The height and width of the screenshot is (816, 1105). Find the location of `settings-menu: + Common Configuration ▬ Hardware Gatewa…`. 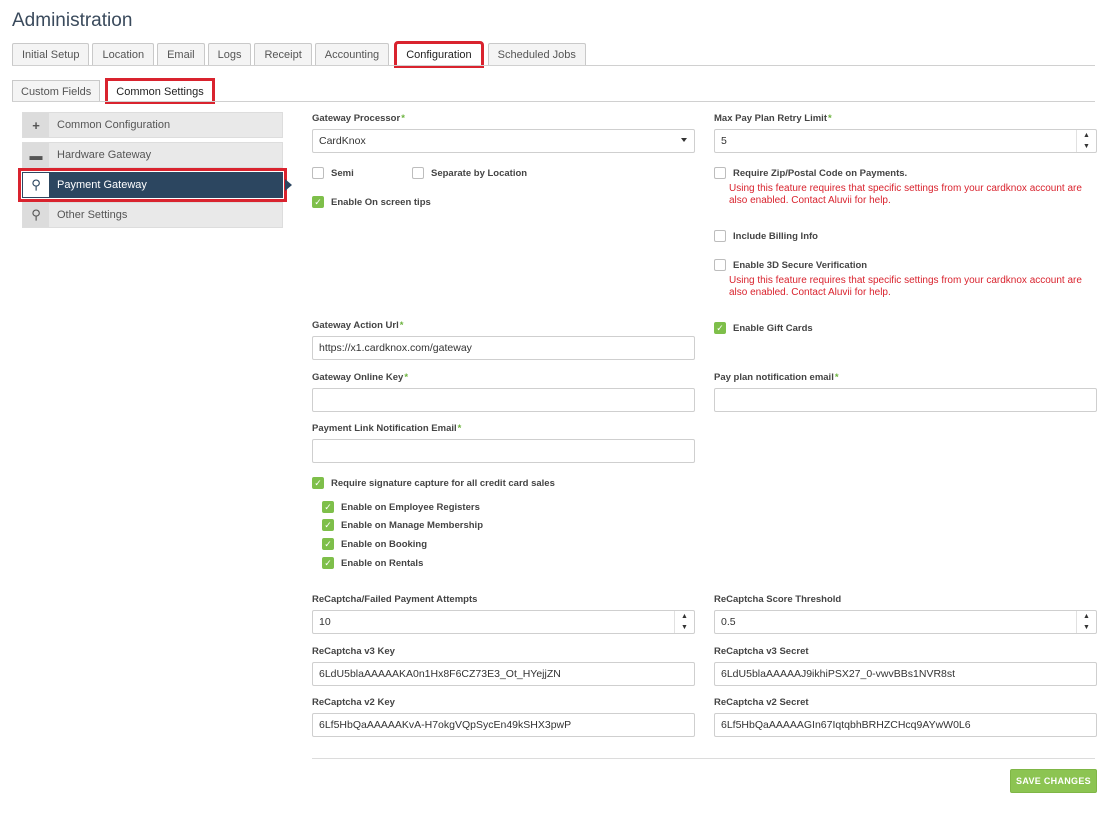

settings-menu: + Common Configuration ▬ Hardware Gatewa… is located at coordinates (155, 172).